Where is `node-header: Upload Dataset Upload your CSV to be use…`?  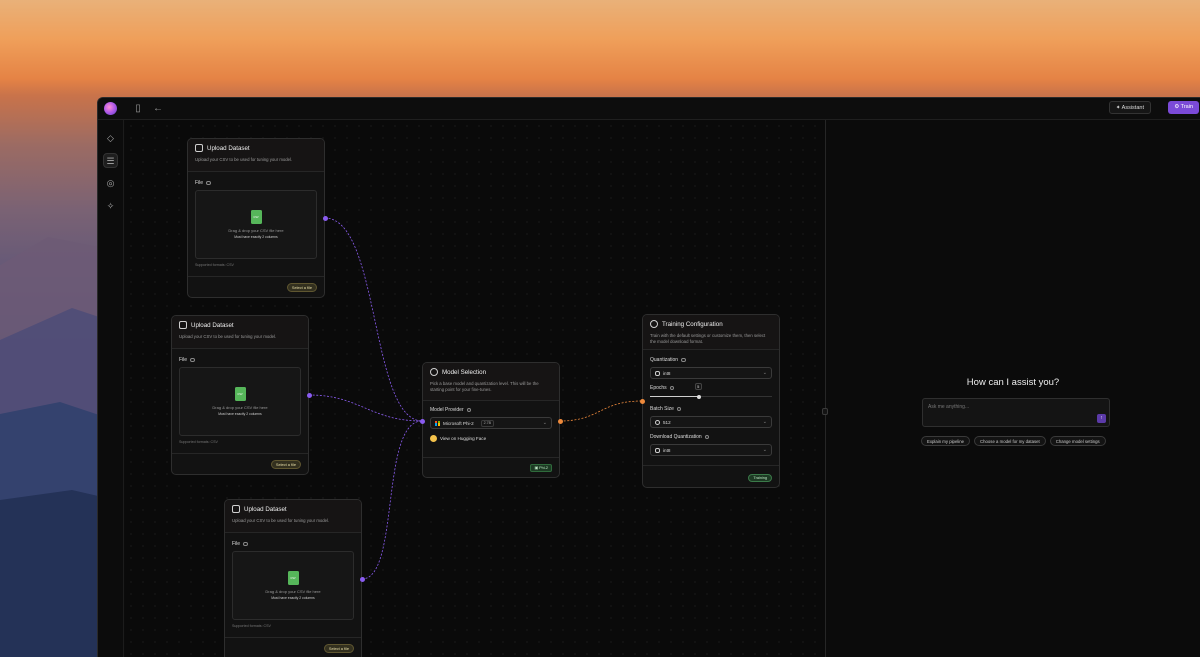 node-header: Upload Dataset Upload your CSV to be use… is located at coordinates (256, 155).